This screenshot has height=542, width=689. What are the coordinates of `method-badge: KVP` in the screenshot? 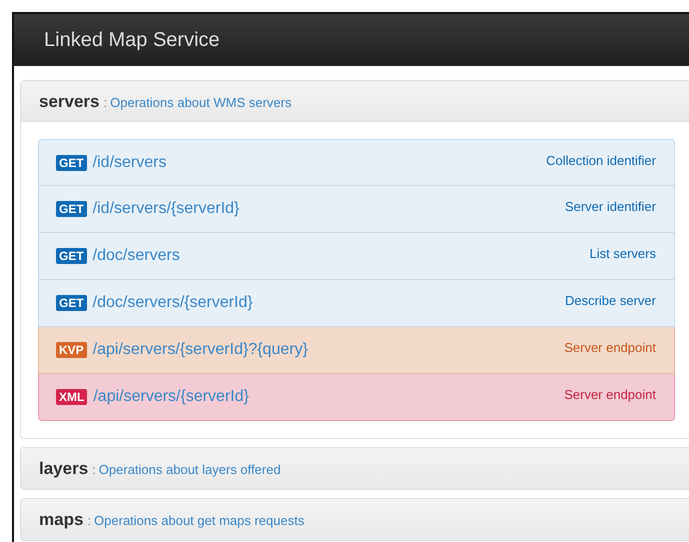 It's located at (71, 350).